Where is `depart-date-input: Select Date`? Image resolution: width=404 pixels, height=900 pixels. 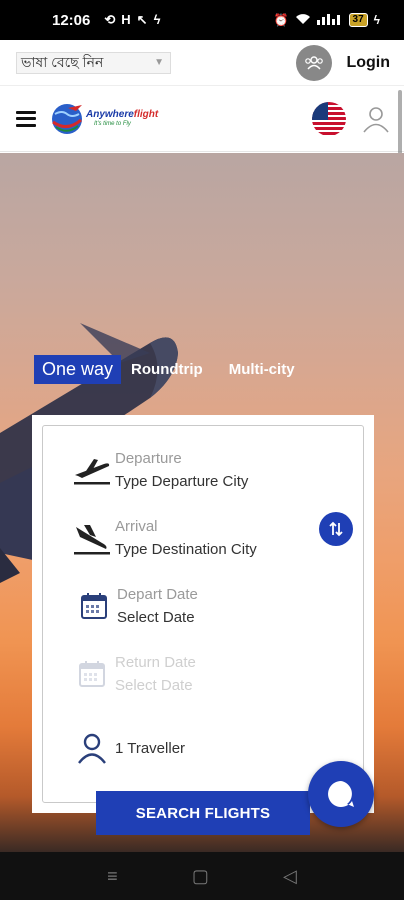 depart-date-input: Select Date is located at coordinates (157, 617).